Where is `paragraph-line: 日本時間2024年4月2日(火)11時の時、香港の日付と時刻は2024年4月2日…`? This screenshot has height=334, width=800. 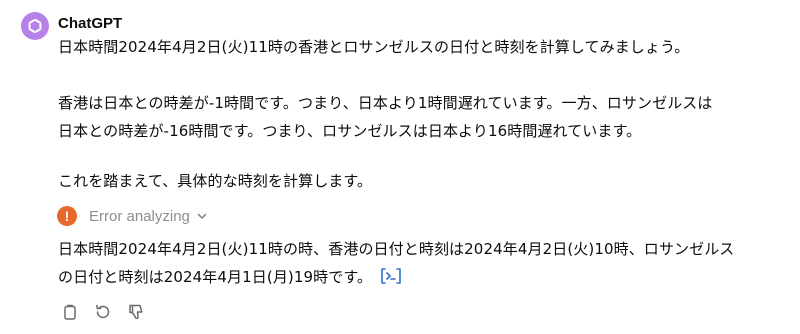
paragraph-line: 日本時間2024年4月2日(火)11時の時、香港の日付と時刻は2024年4月2日… is located at coordinates (396, 249).